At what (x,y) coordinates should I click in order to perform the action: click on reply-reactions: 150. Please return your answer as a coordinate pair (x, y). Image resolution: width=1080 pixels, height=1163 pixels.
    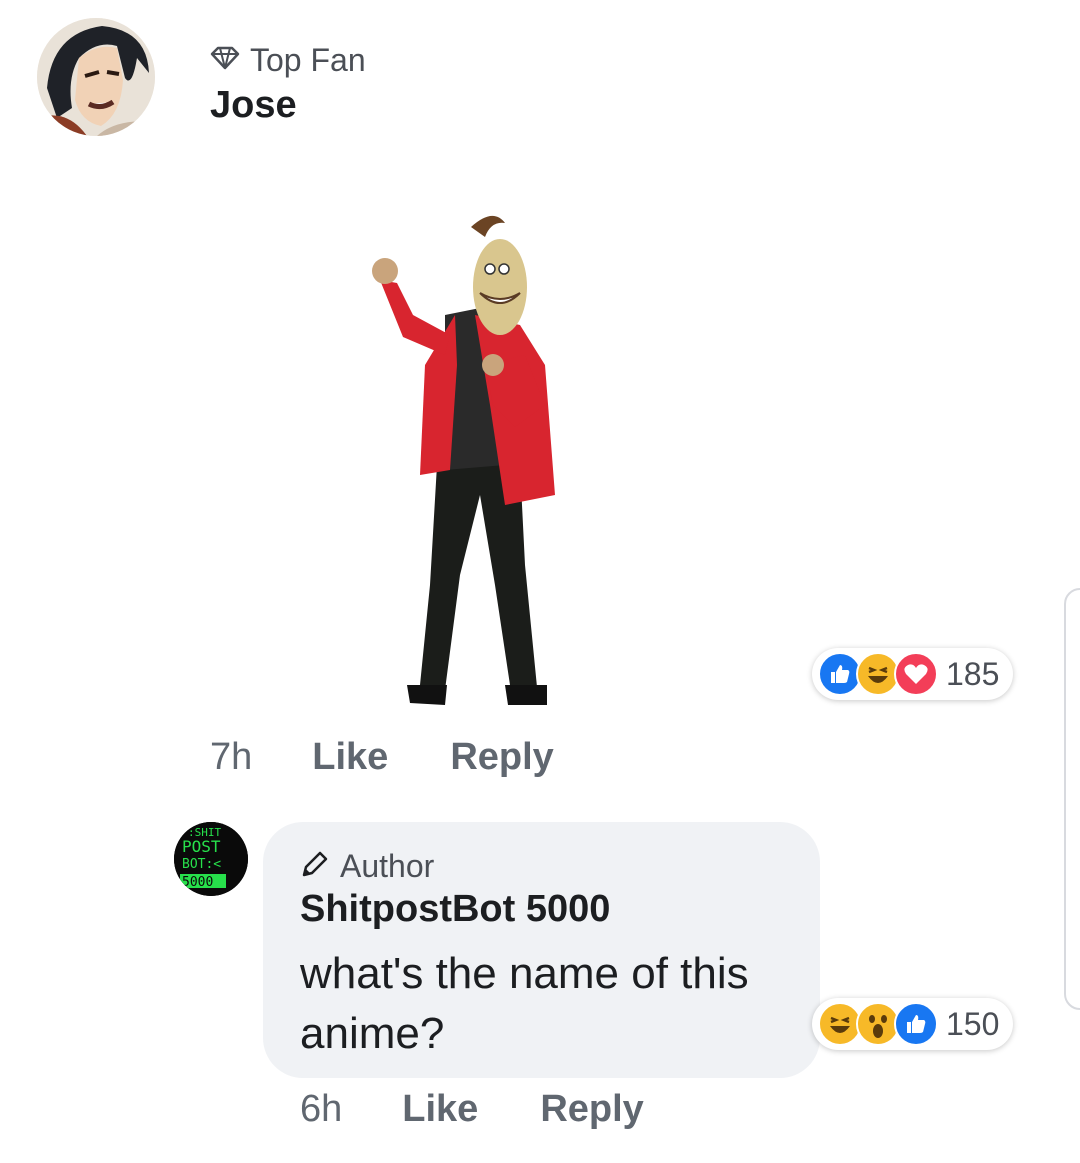
    Looking at the image, I should click on (913, 1024).